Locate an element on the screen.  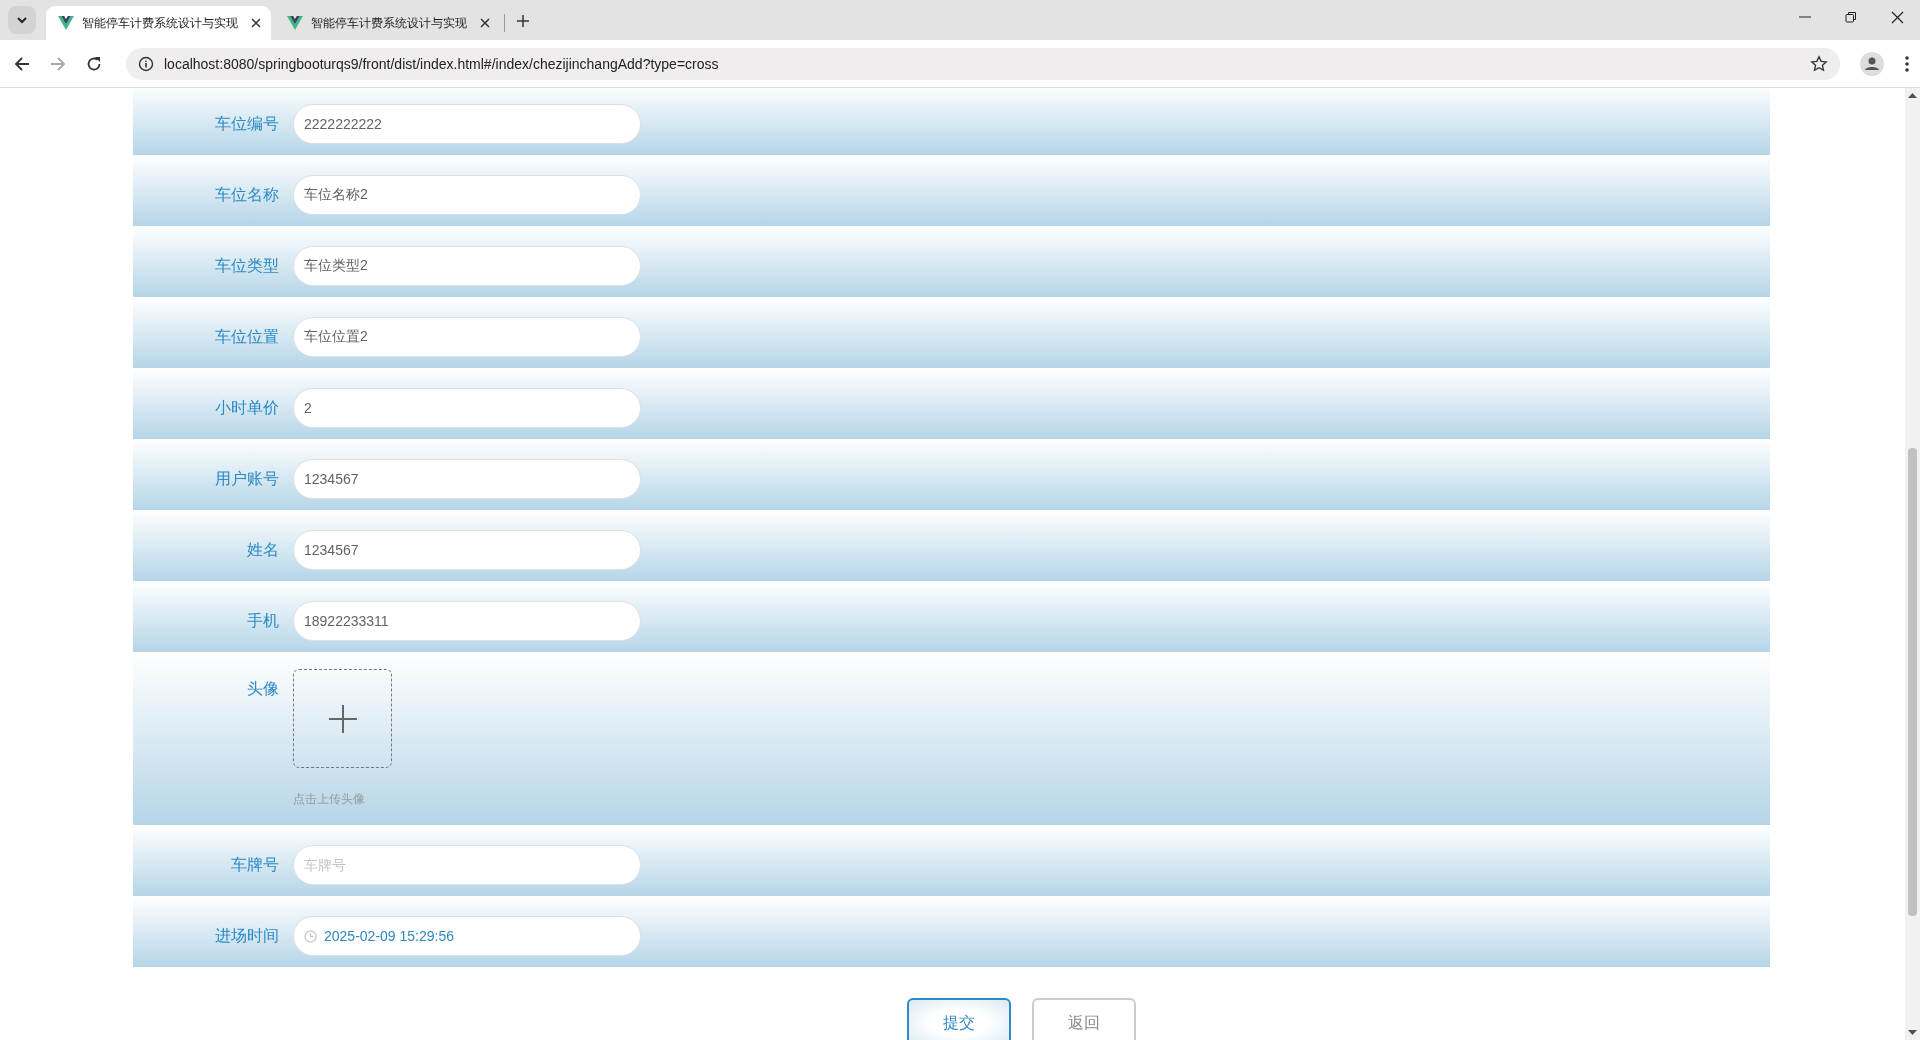
field-label: 车位编号 is located at coordinates (247, 124).